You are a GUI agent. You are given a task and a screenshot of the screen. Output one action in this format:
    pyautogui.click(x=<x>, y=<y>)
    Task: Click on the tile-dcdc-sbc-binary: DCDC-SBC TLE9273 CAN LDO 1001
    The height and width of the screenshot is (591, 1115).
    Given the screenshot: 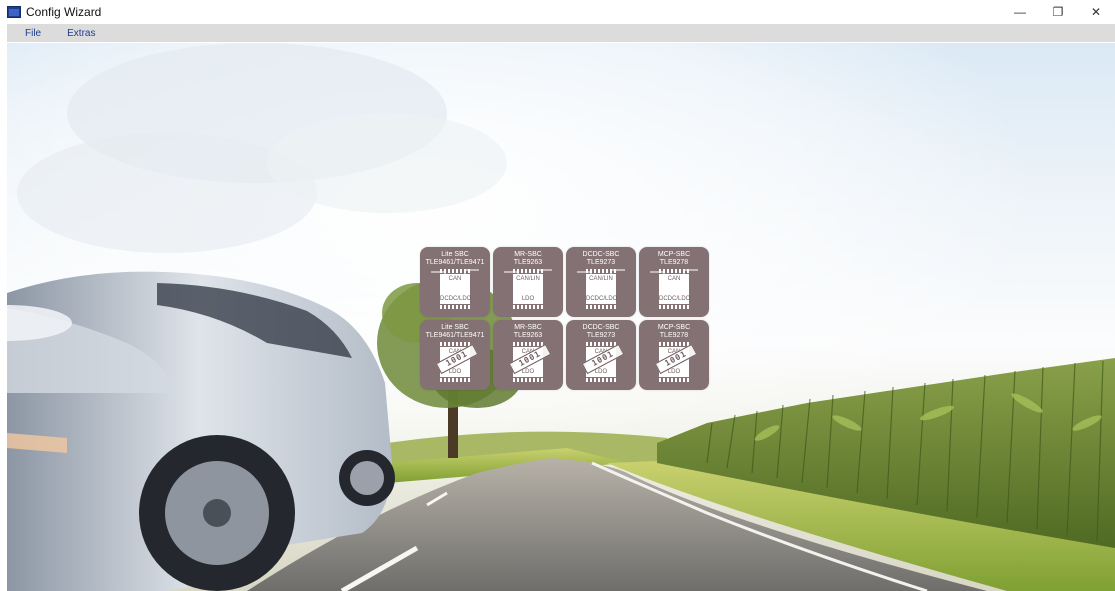 What is the action you would take?
    pyautogui.click(x=601, y=355)
    